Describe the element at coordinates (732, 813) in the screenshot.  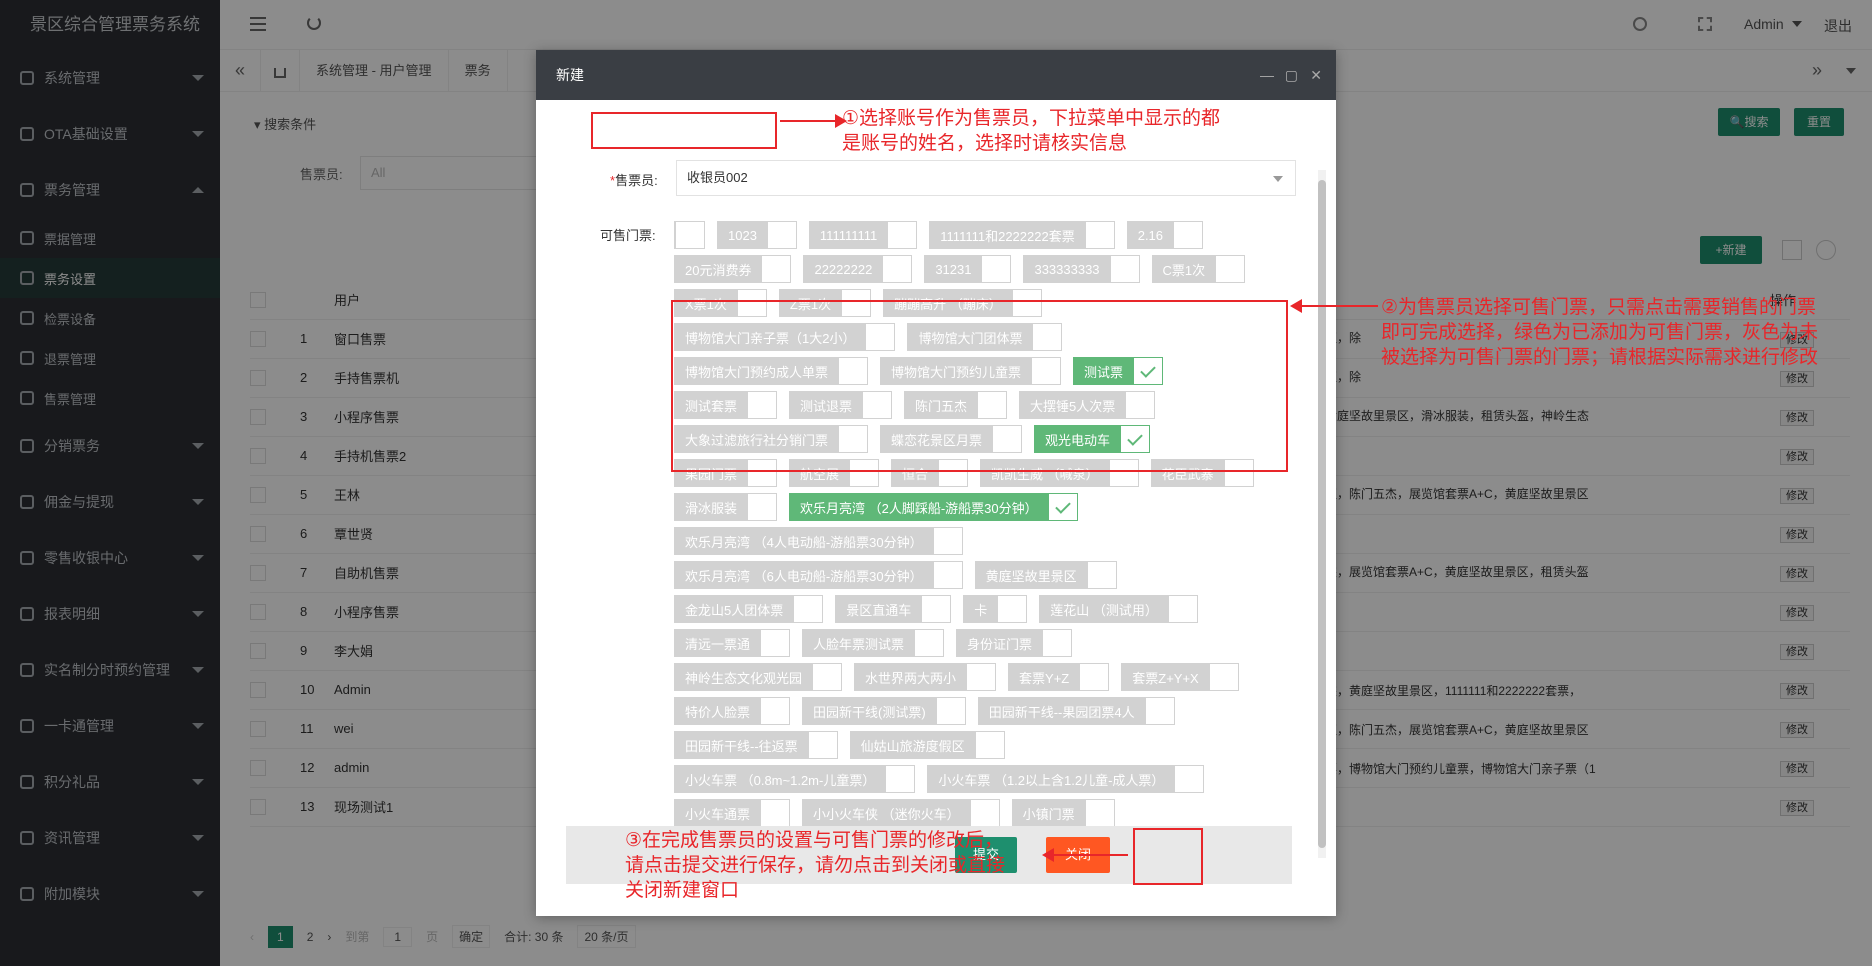
I see `ticket-option: 小火车通票` at that location.